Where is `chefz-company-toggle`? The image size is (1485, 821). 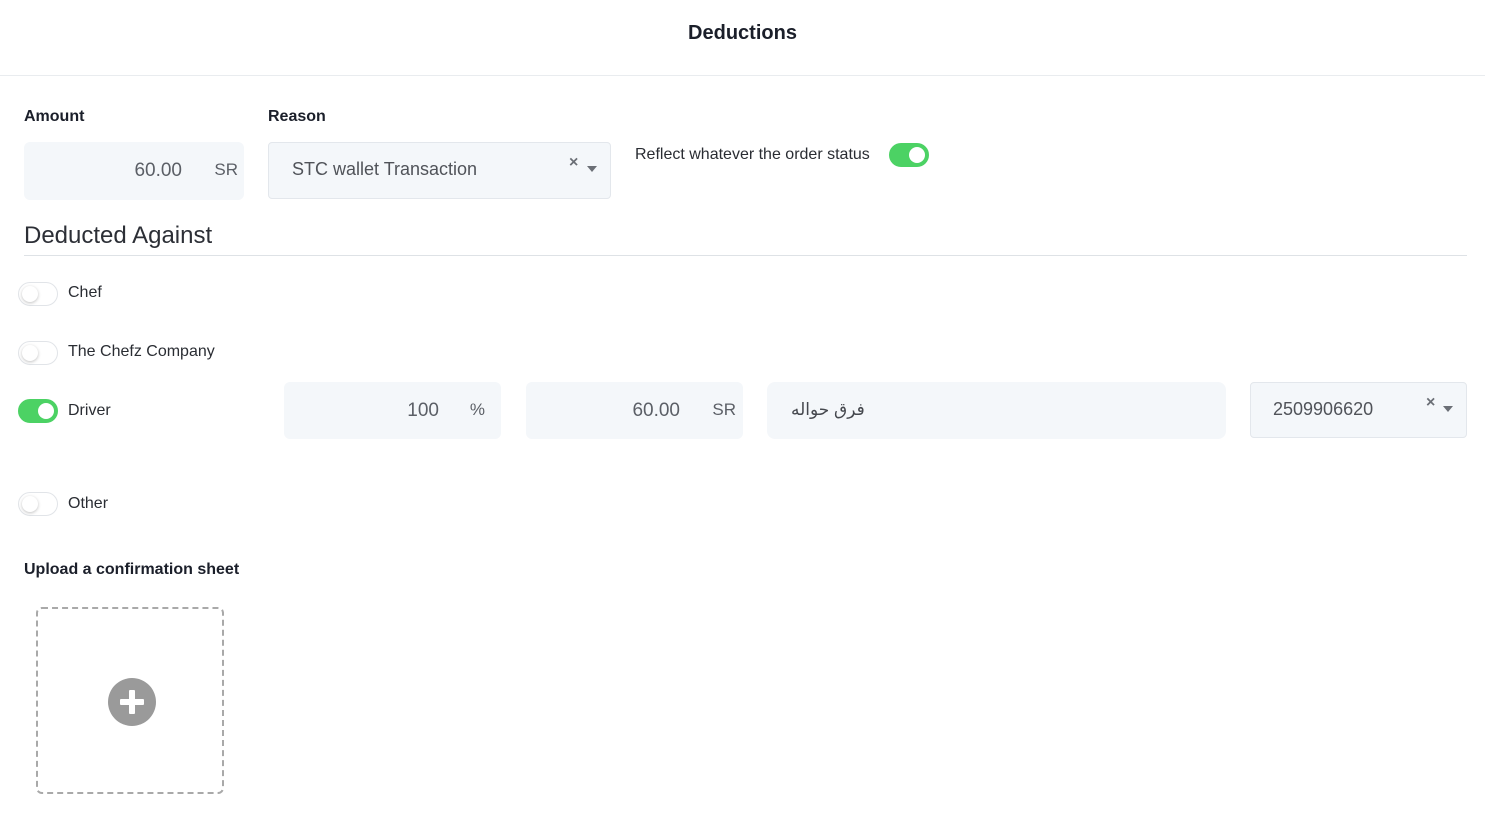
chefz-company-toggle is located at coordinates (38, 353).